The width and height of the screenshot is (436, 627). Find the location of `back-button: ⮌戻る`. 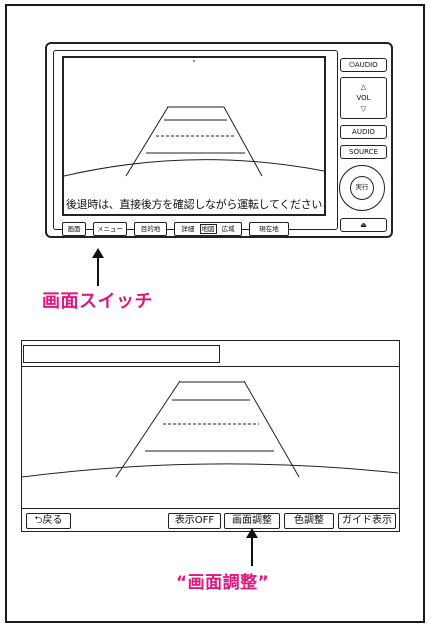

back-button: ⮌戻る is located at coordinates (48, 521).